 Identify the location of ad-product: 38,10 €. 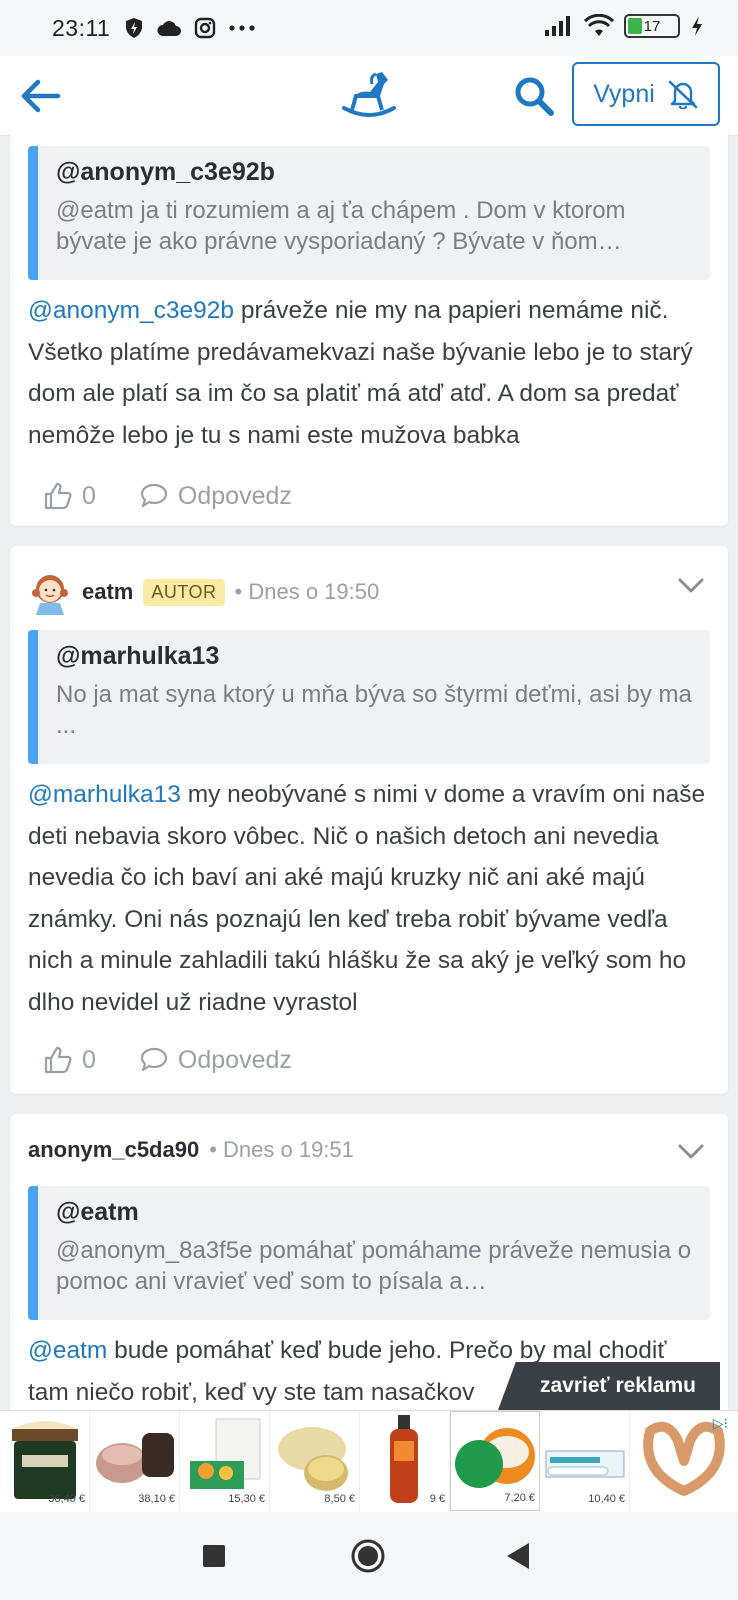
(135, 1461).